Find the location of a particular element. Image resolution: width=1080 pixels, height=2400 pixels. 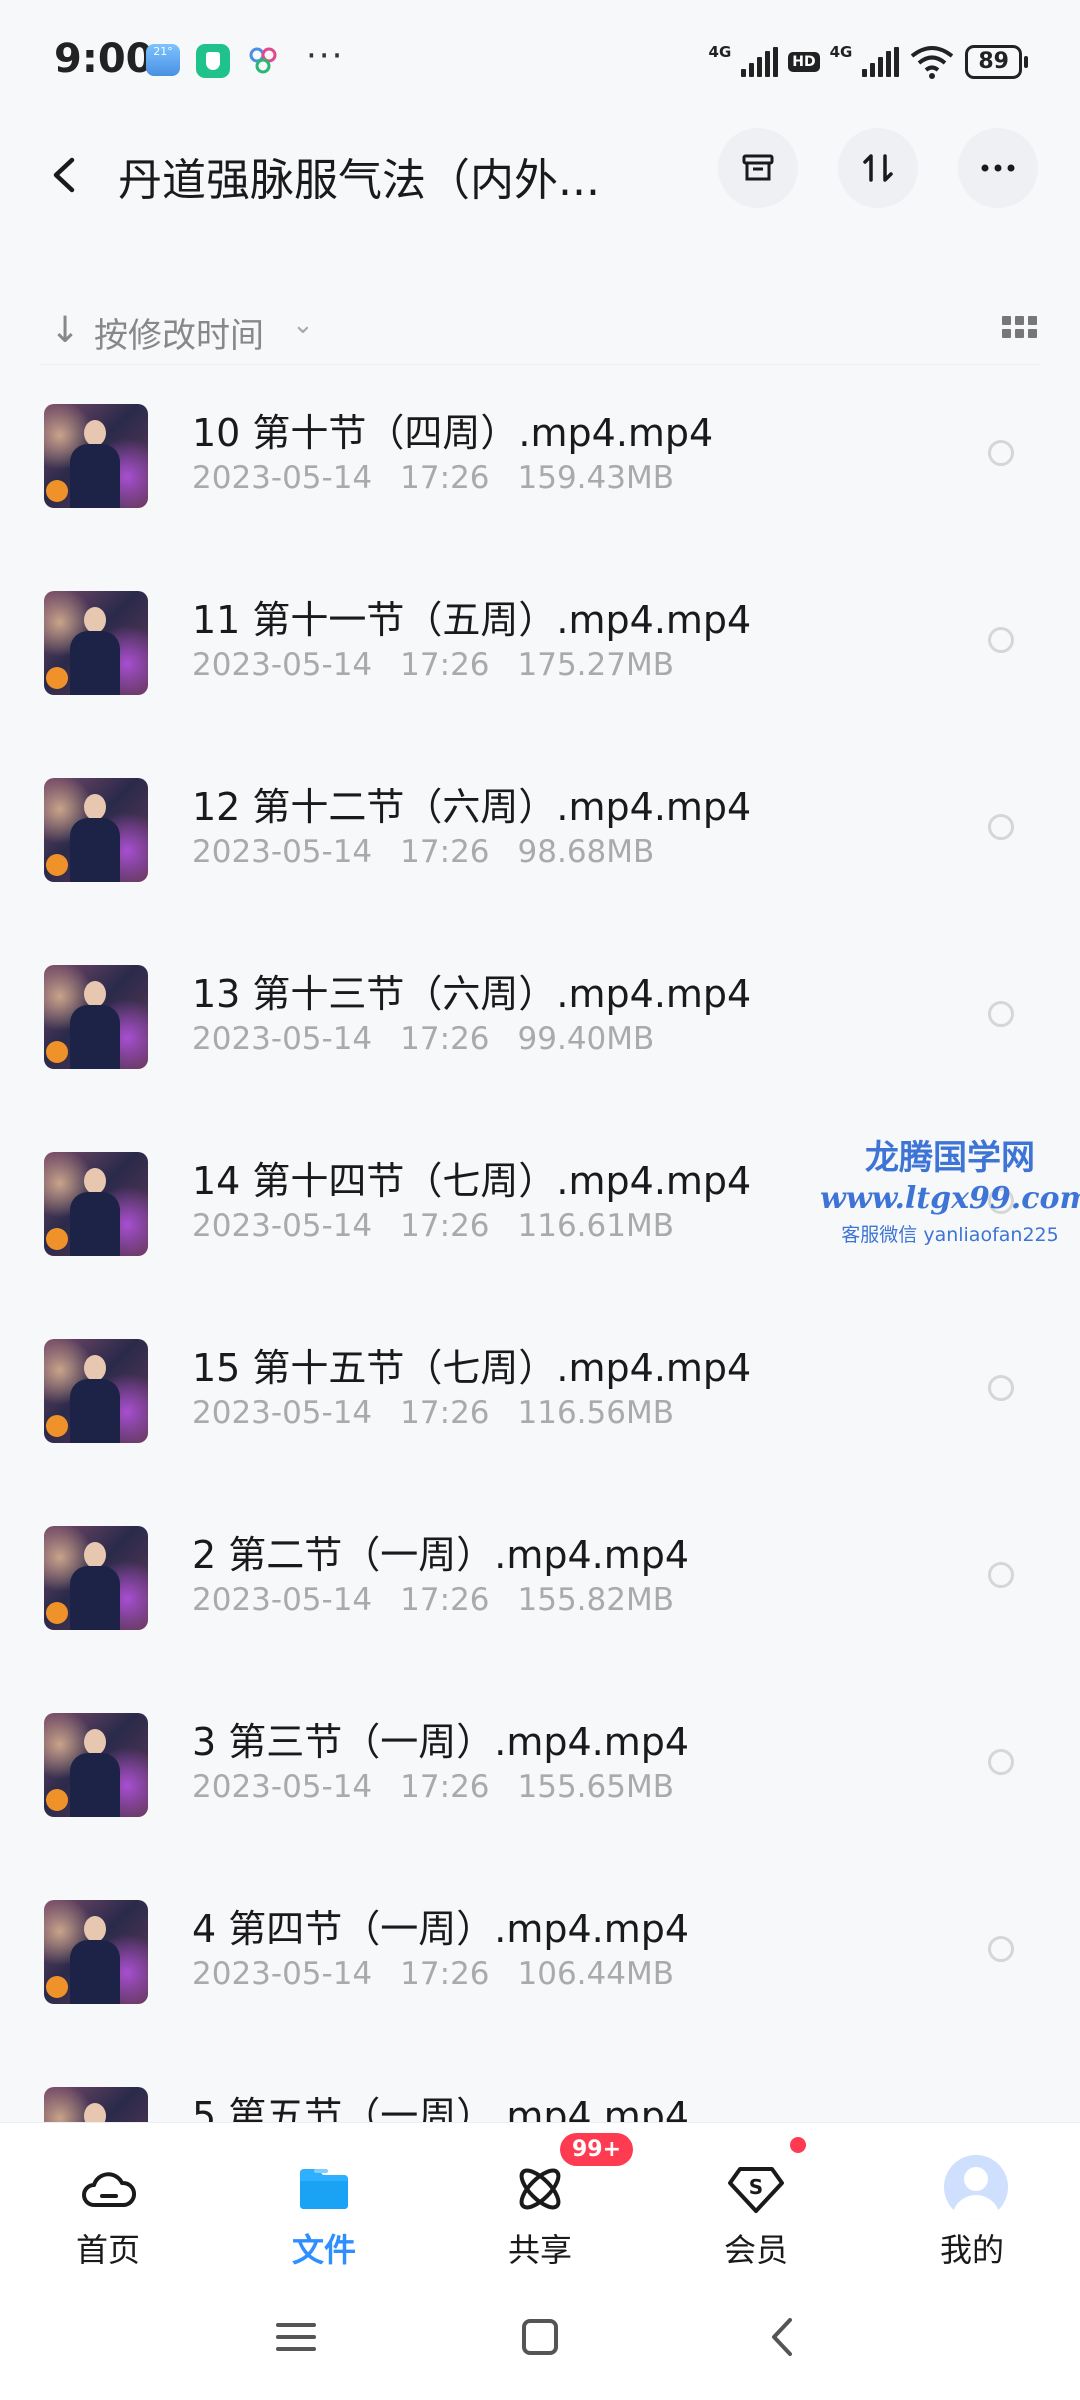

file-size: 155.65MB is located at coordinates (595, 1787).